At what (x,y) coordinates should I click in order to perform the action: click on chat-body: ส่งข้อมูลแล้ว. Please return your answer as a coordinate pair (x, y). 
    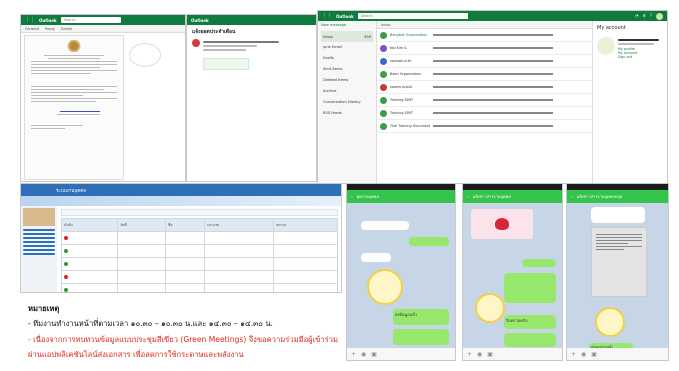
    Looking at the image, I should click on (401, 275).